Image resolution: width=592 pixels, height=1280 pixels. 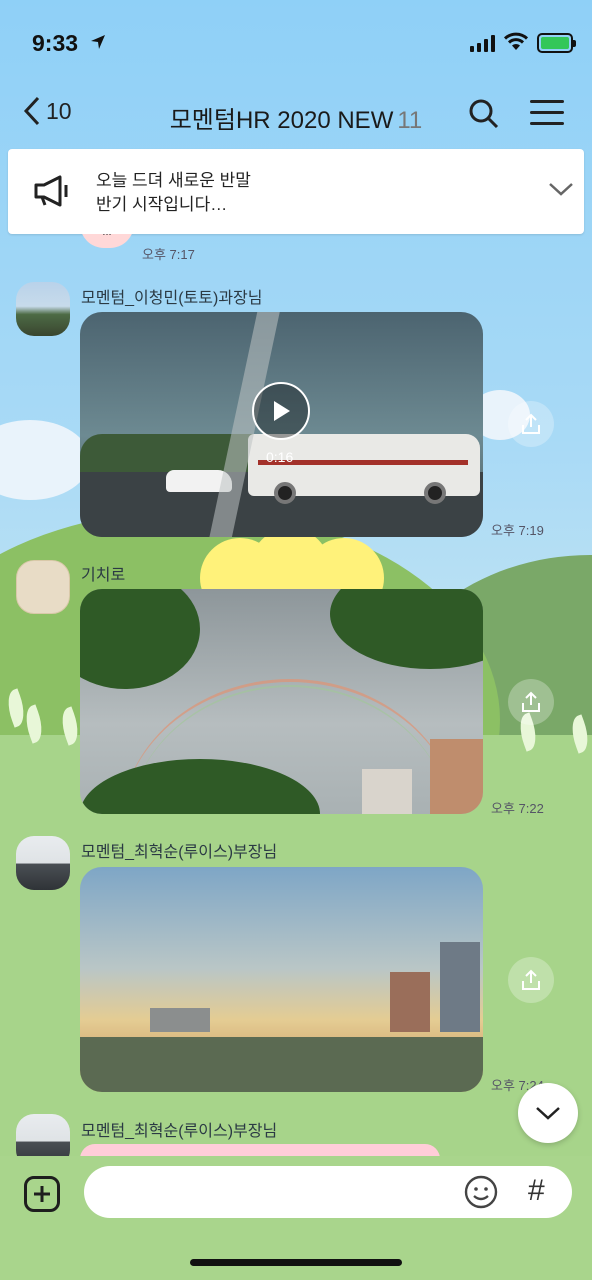 I want to click on location-arrow-icon, so click(x=98, y=42).